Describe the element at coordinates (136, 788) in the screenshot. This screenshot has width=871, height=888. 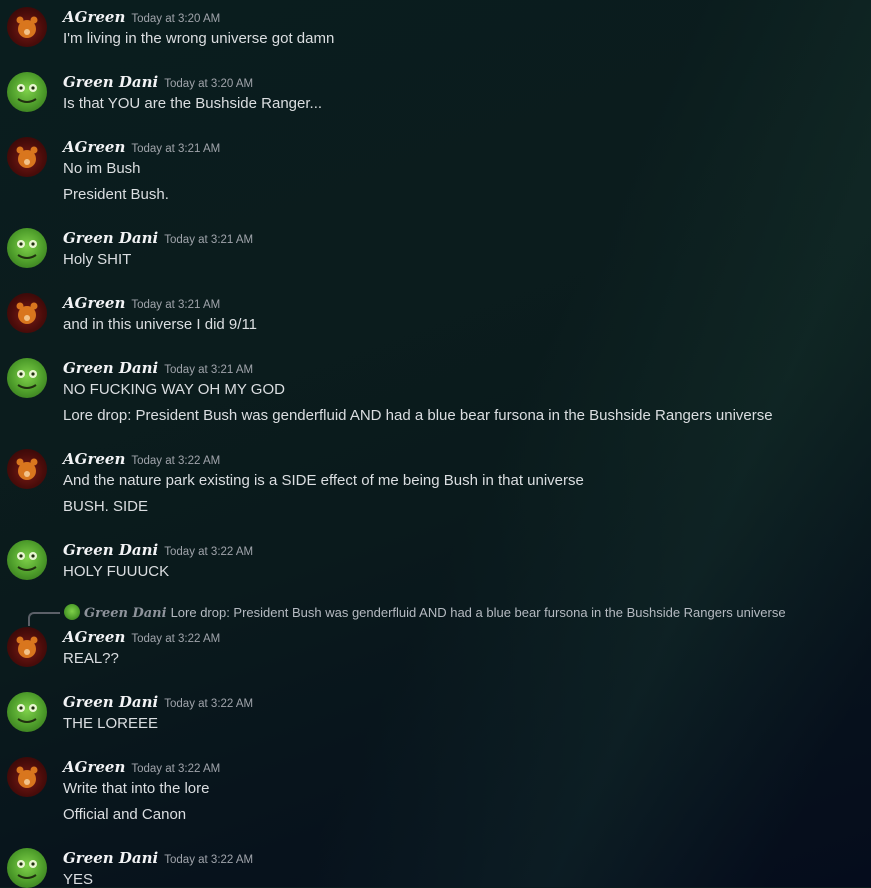
I see `message-text: Write that into the lore` at that location.